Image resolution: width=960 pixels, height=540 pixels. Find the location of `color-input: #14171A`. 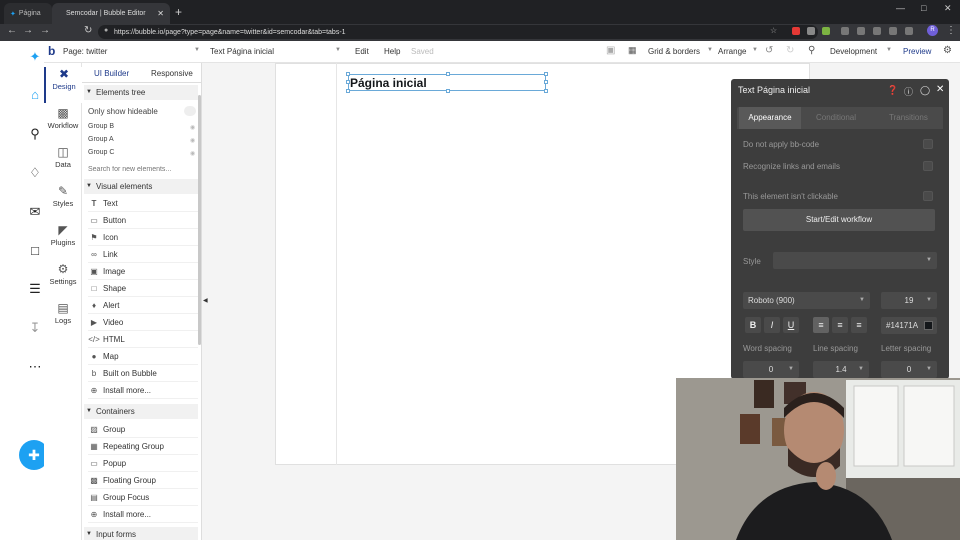

color-input: #14171A is located at coordinates (909, 325).